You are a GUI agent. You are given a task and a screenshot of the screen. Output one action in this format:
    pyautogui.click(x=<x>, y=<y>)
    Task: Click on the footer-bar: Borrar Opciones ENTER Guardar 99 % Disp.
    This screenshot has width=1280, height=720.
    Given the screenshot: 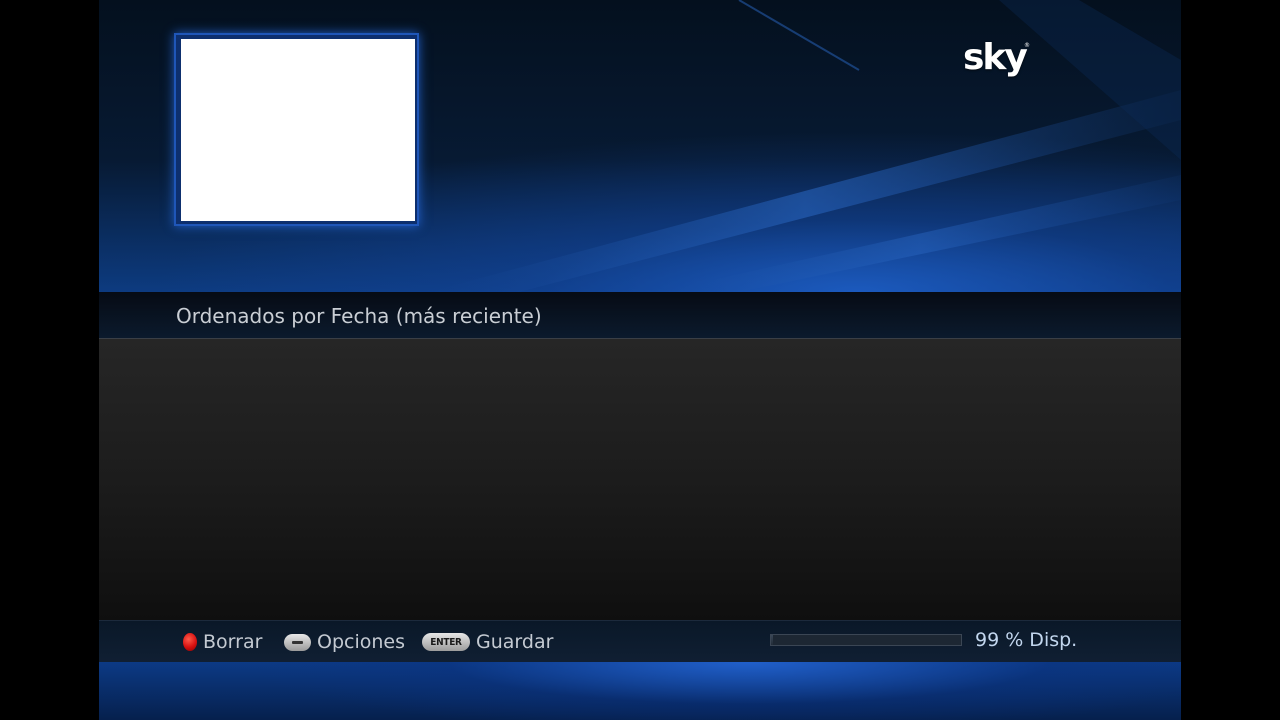 What is the action you would take?
    pyautogui.click(x=640, y=641)
    